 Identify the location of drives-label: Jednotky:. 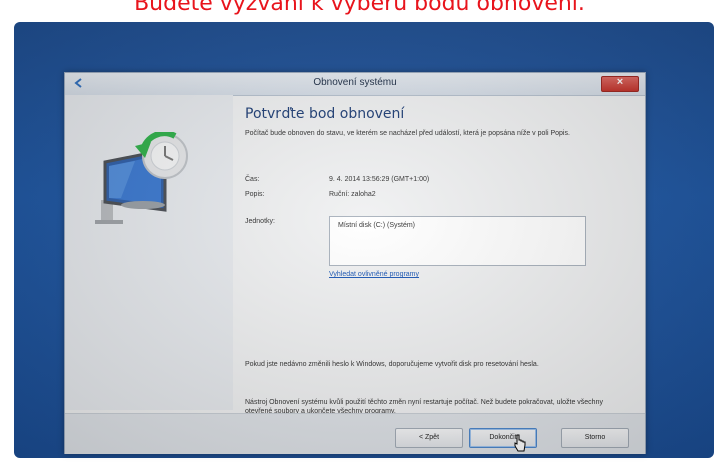
(260, 221).